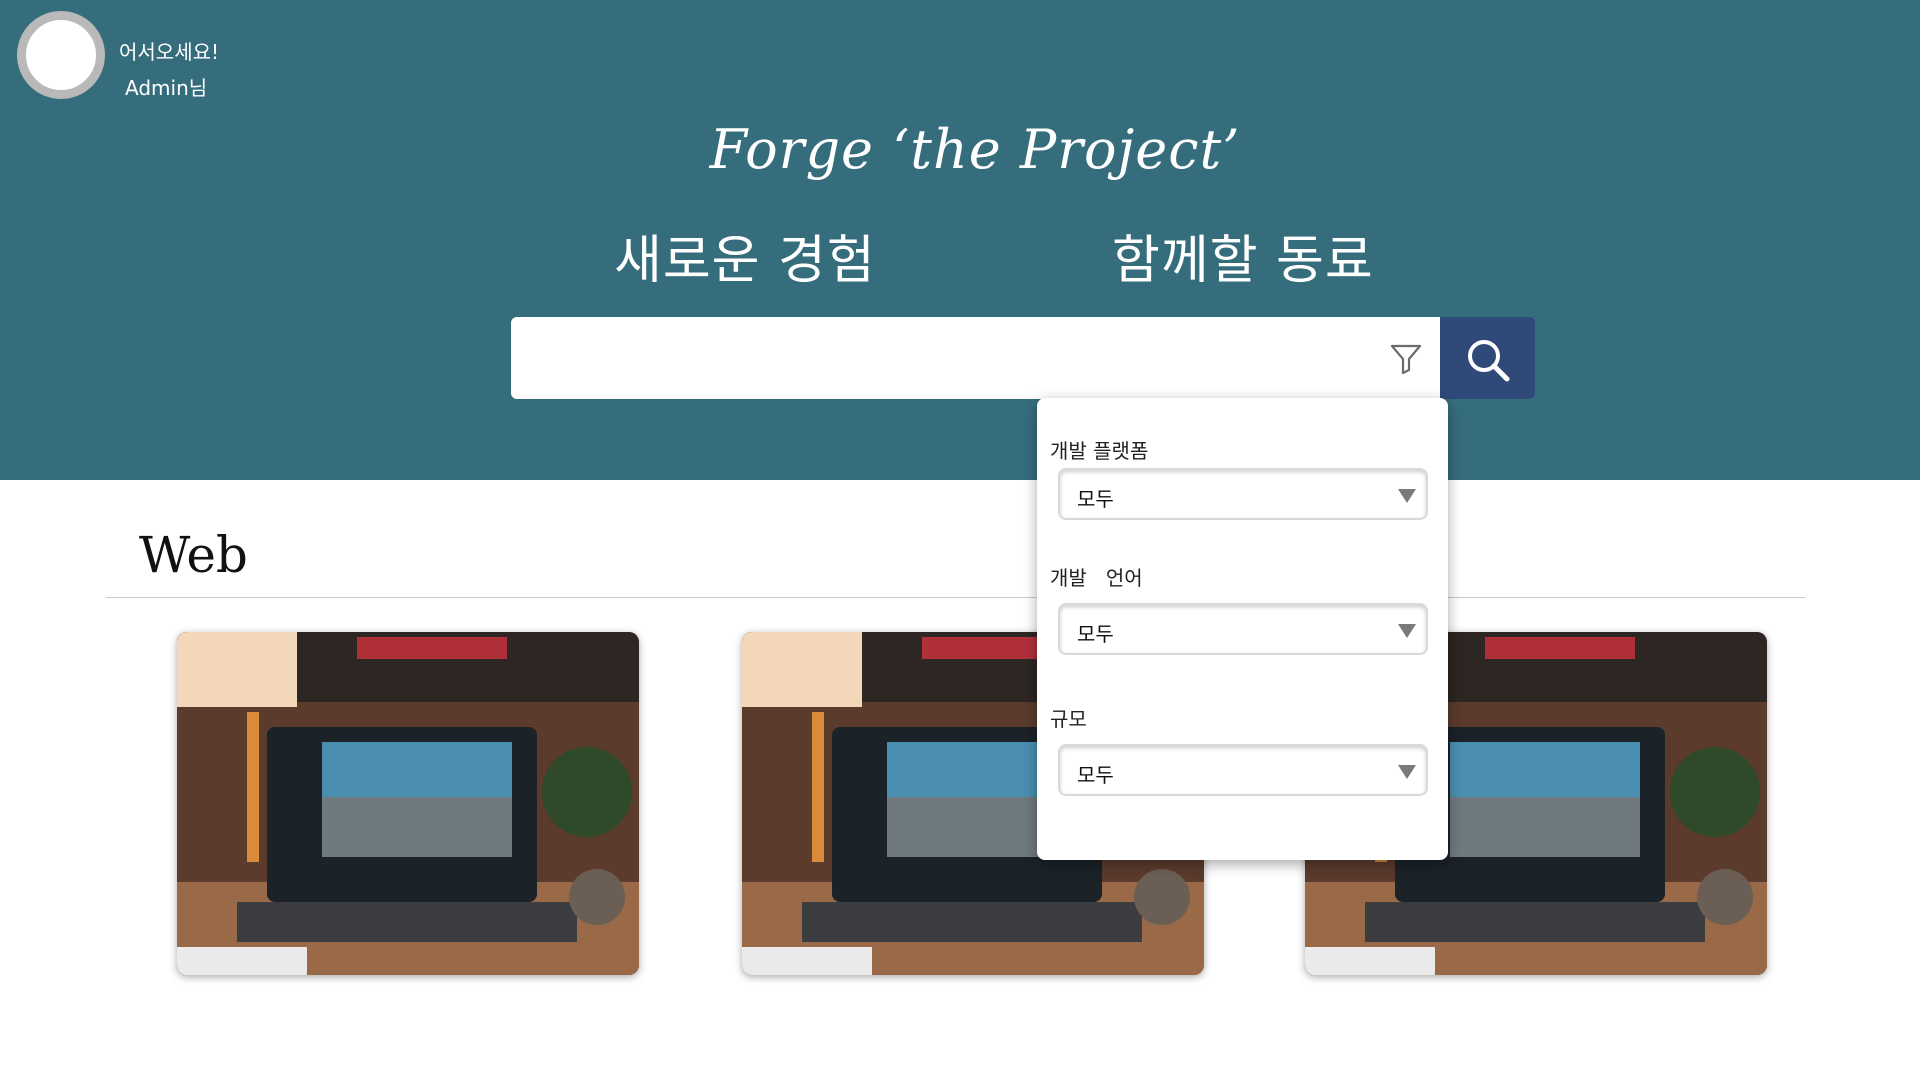 The width and height of the screenshot is (1920, 1080). Describe the element at coordinates (61, 55) in the screenshot. I see `user-avatar` at that location.